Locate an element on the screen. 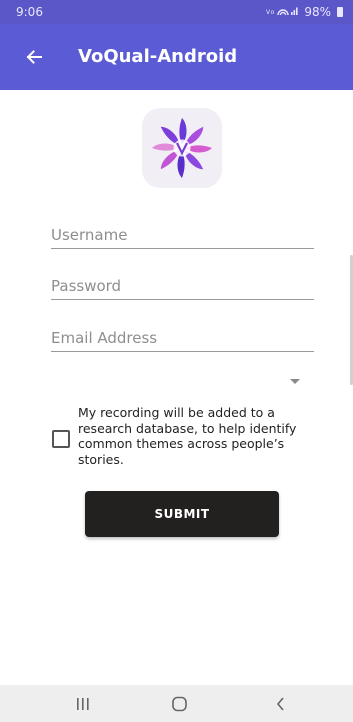  arrow-left-icon is located at coordinates (34, 57).